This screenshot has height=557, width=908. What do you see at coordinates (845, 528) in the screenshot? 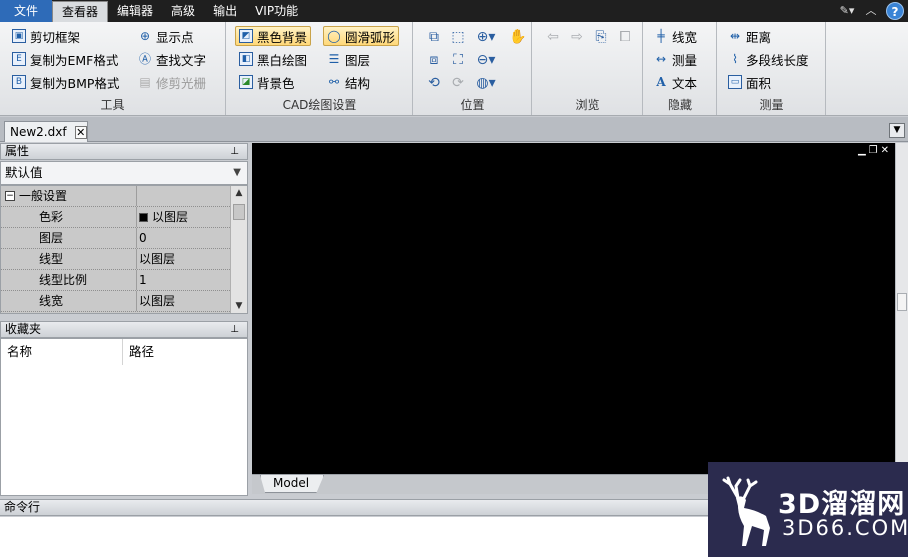
I see `watermark-domain: 3D66.COM` at bounding box center [845, 528].